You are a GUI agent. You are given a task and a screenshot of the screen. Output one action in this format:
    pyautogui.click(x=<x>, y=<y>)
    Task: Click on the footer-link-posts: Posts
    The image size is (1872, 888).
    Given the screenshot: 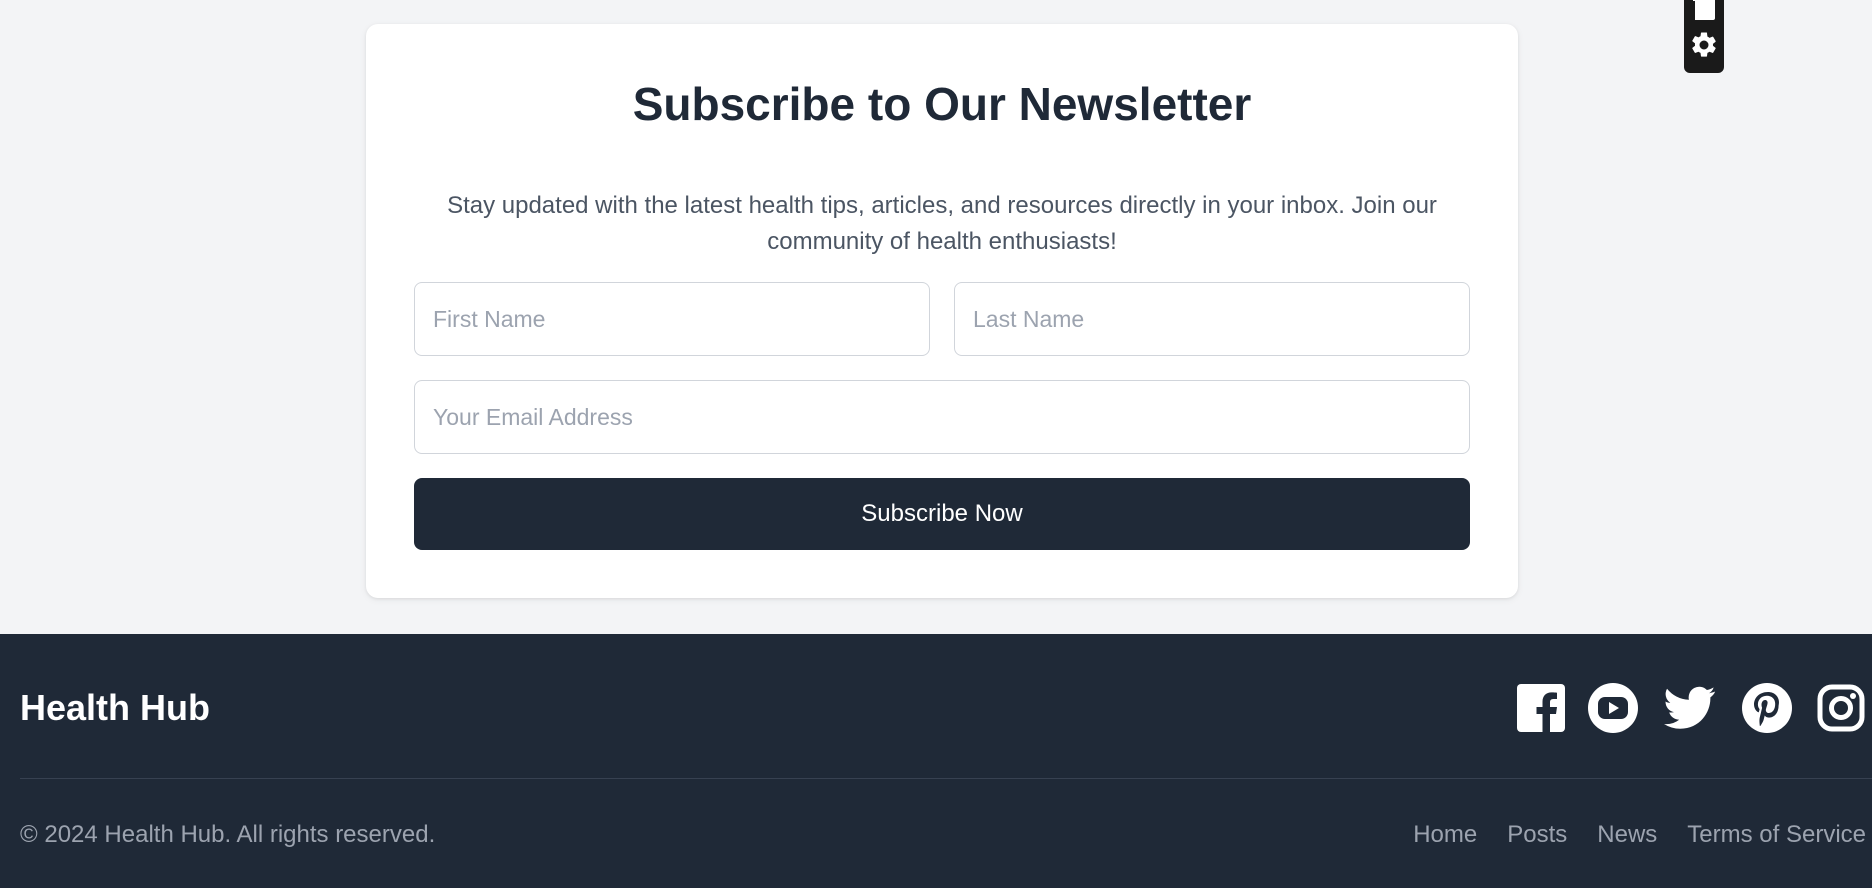 What is the action you would take?
    pyautogui.click(x=1537, y=835)
    